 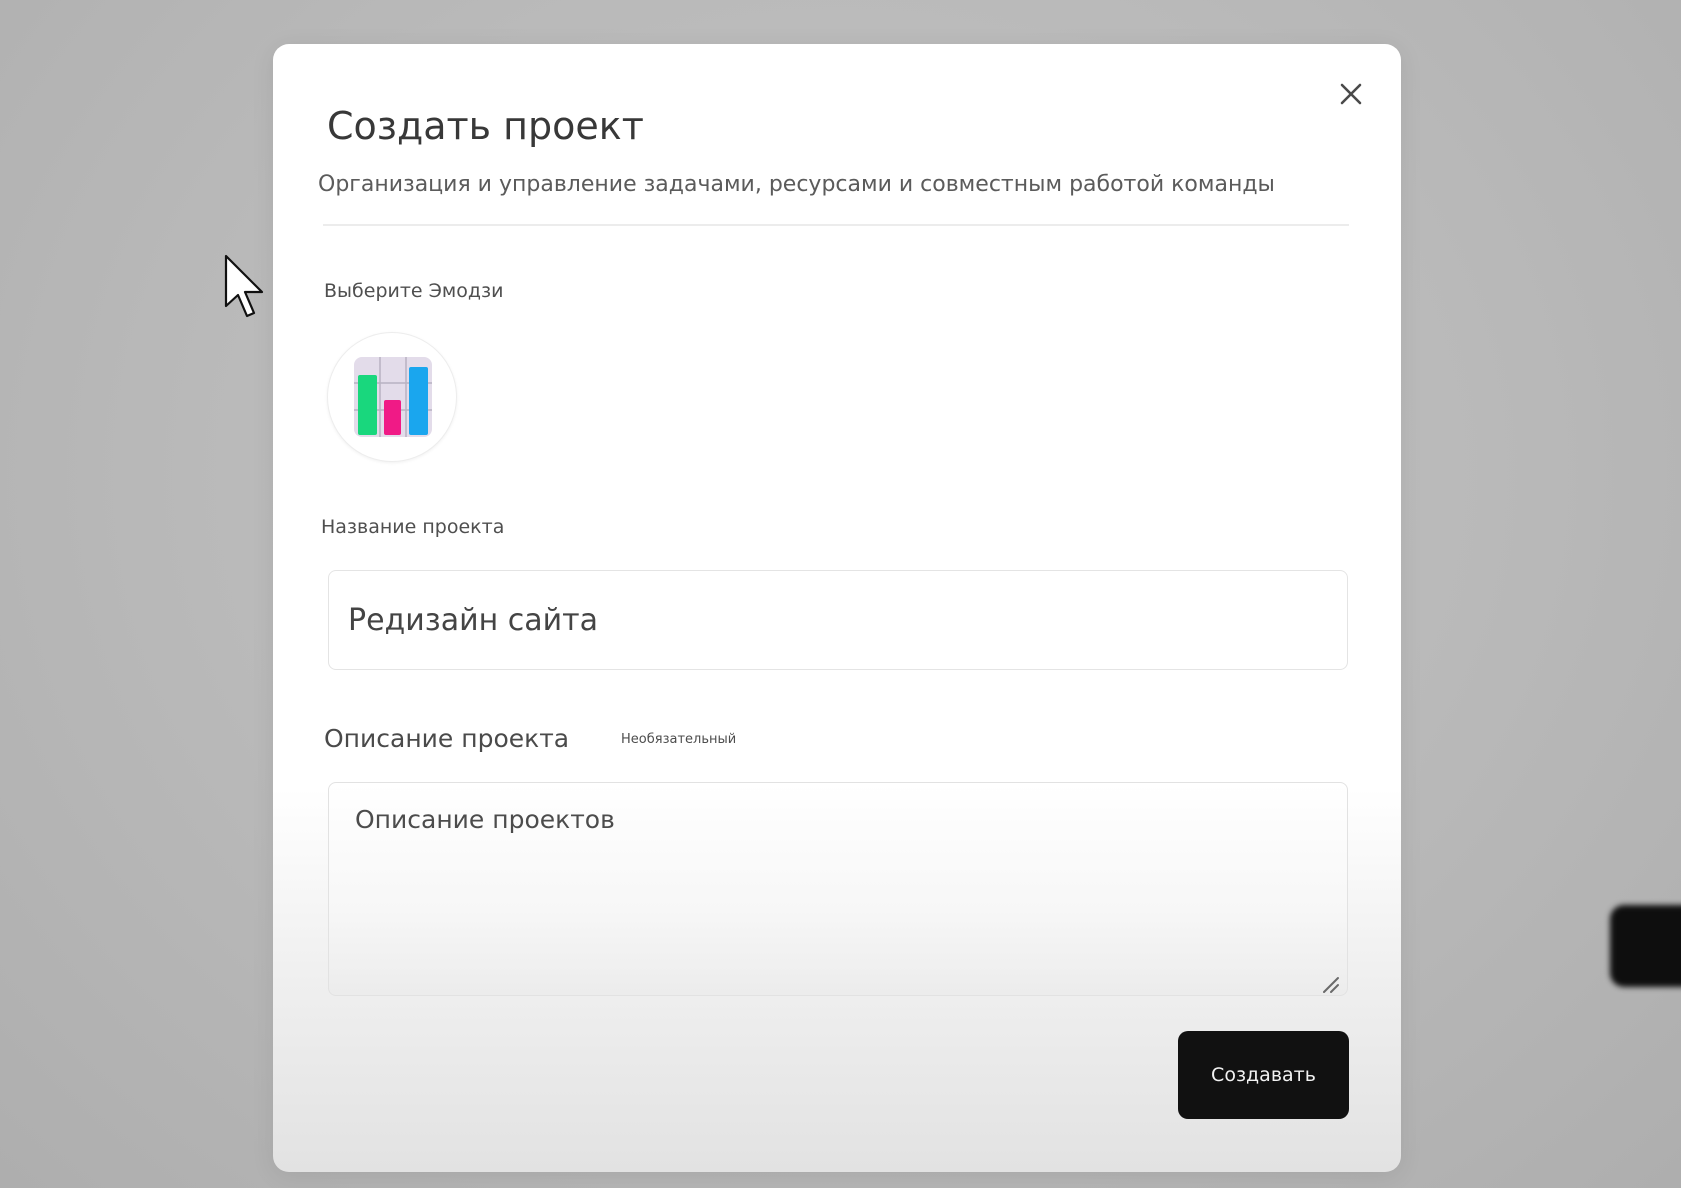 I want to click on create-button: Создавать, so click(x=1263, y=1075).